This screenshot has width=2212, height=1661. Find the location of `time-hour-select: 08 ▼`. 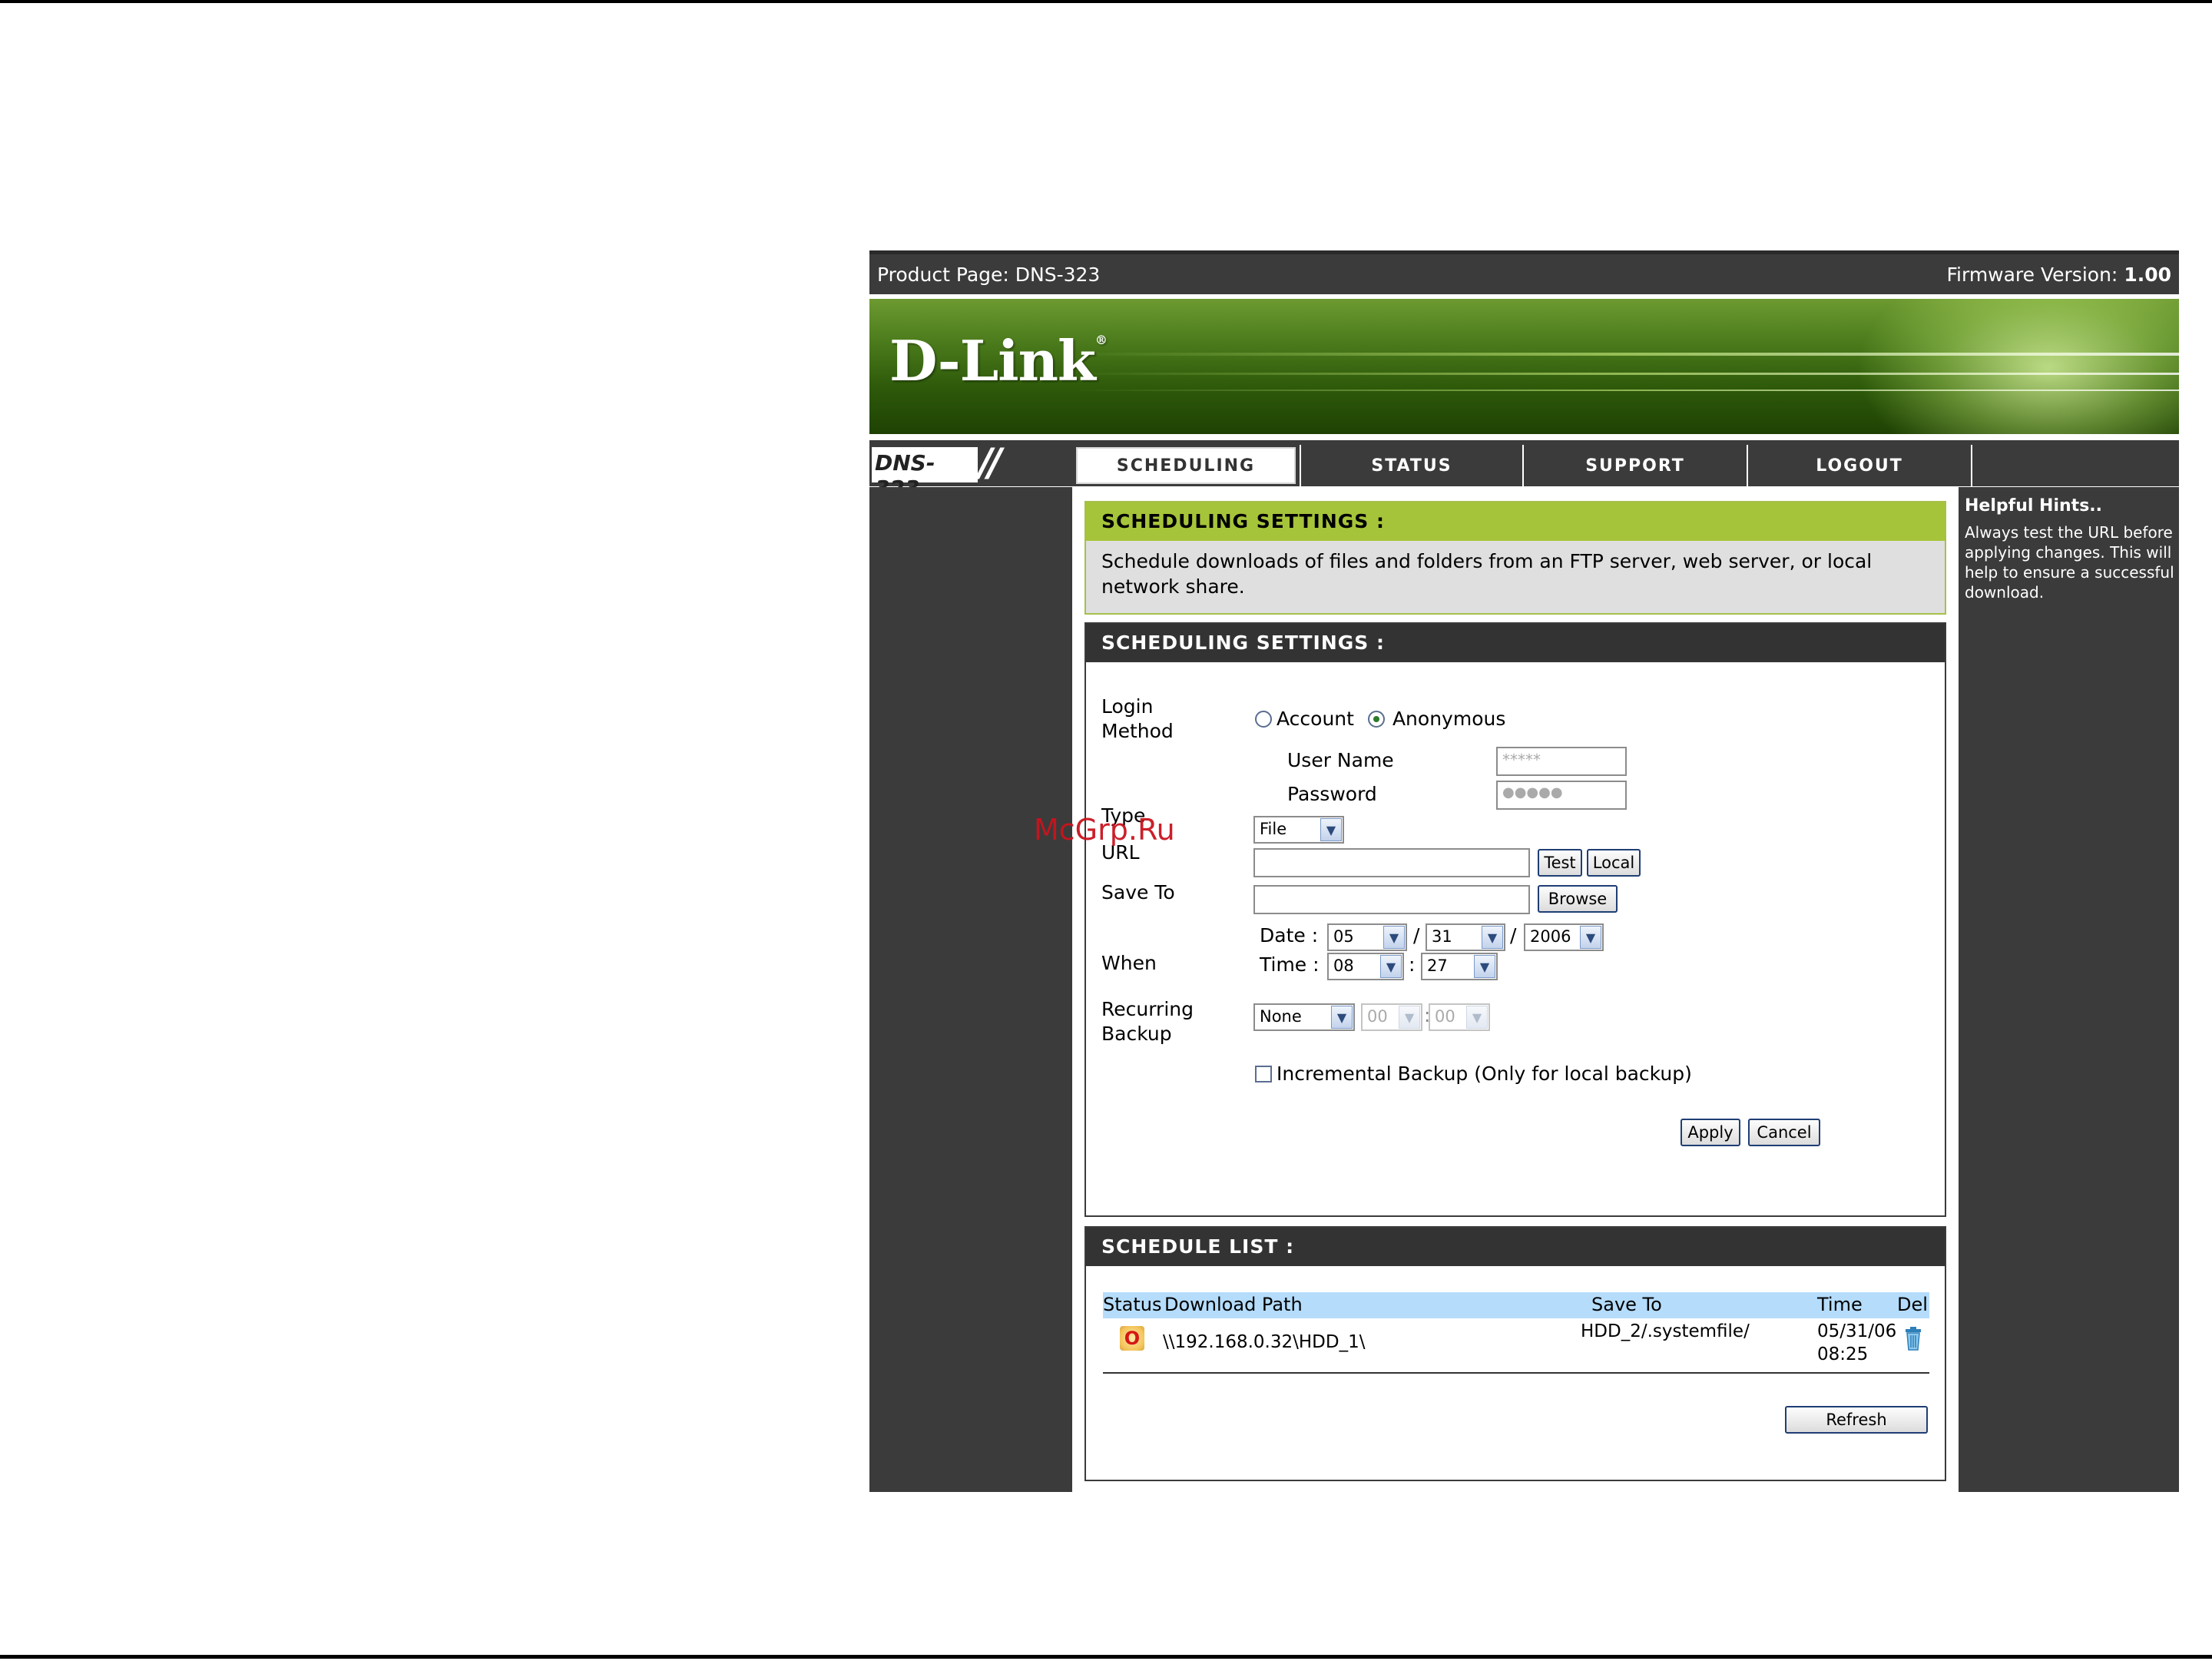

time-hour-select: 08 ▼ is located at coordinates (1365, 966).